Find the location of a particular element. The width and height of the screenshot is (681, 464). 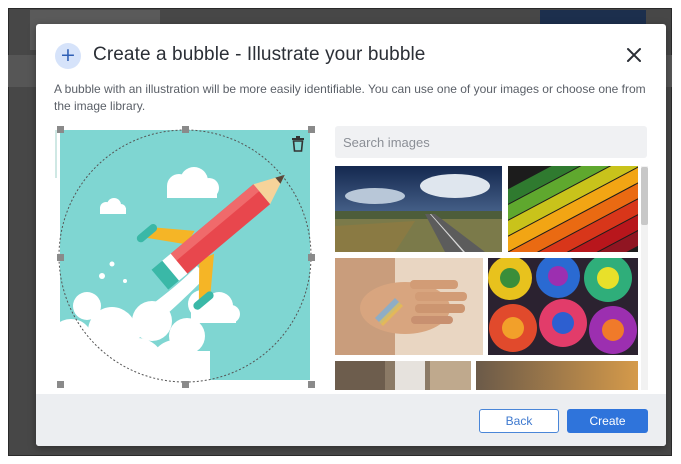

thumbnail-hand-light is located at coordinates (409, 306).